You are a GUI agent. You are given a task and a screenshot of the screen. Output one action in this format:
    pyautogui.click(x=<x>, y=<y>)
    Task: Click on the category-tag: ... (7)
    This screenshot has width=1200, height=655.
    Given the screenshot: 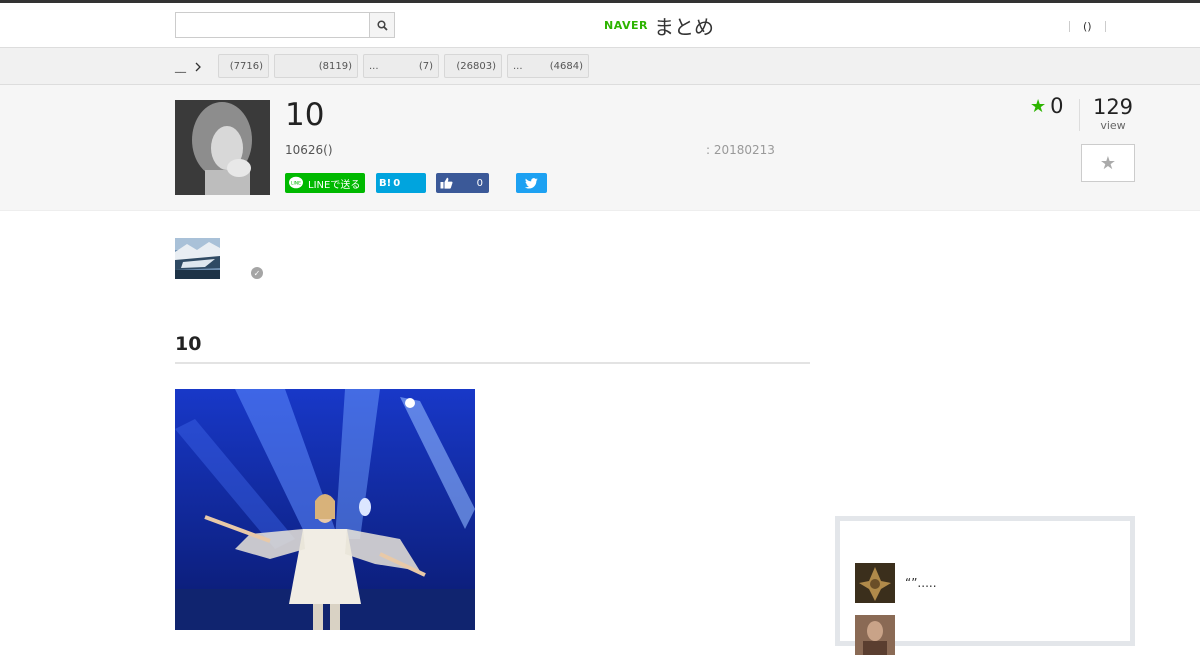 What is the action you would take?
    pyautogui.click(x=401, y=66)
    